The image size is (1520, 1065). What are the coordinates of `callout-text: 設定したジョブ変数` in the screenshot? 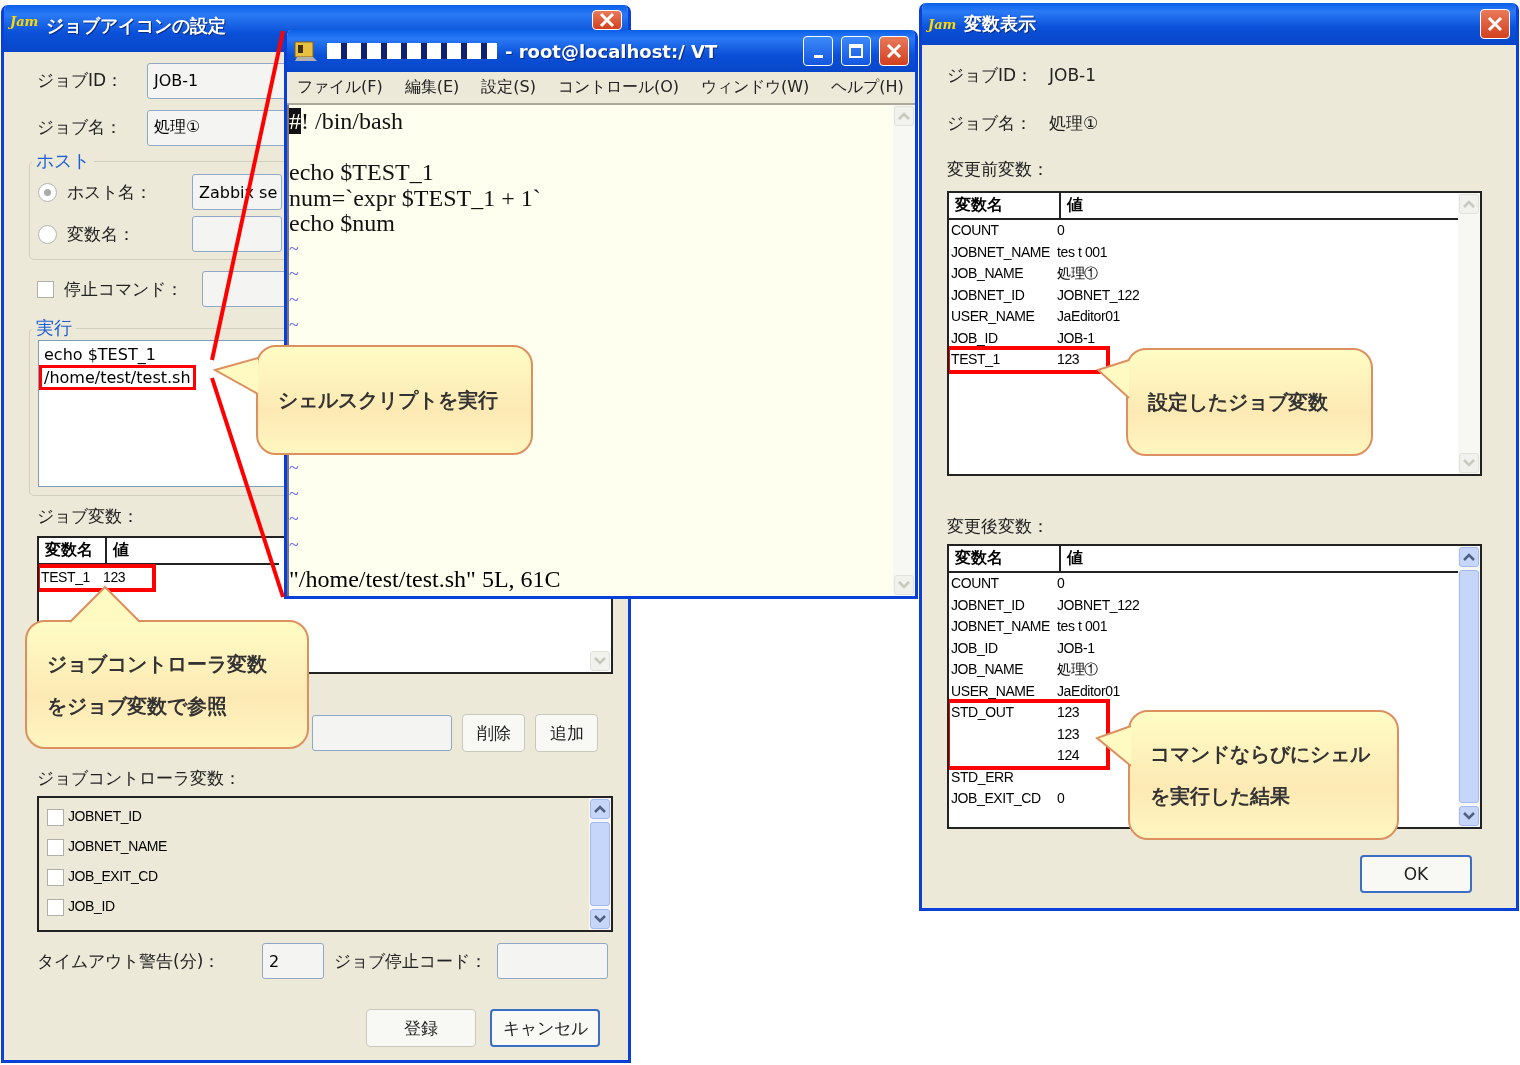 It's located at (1238, 402).